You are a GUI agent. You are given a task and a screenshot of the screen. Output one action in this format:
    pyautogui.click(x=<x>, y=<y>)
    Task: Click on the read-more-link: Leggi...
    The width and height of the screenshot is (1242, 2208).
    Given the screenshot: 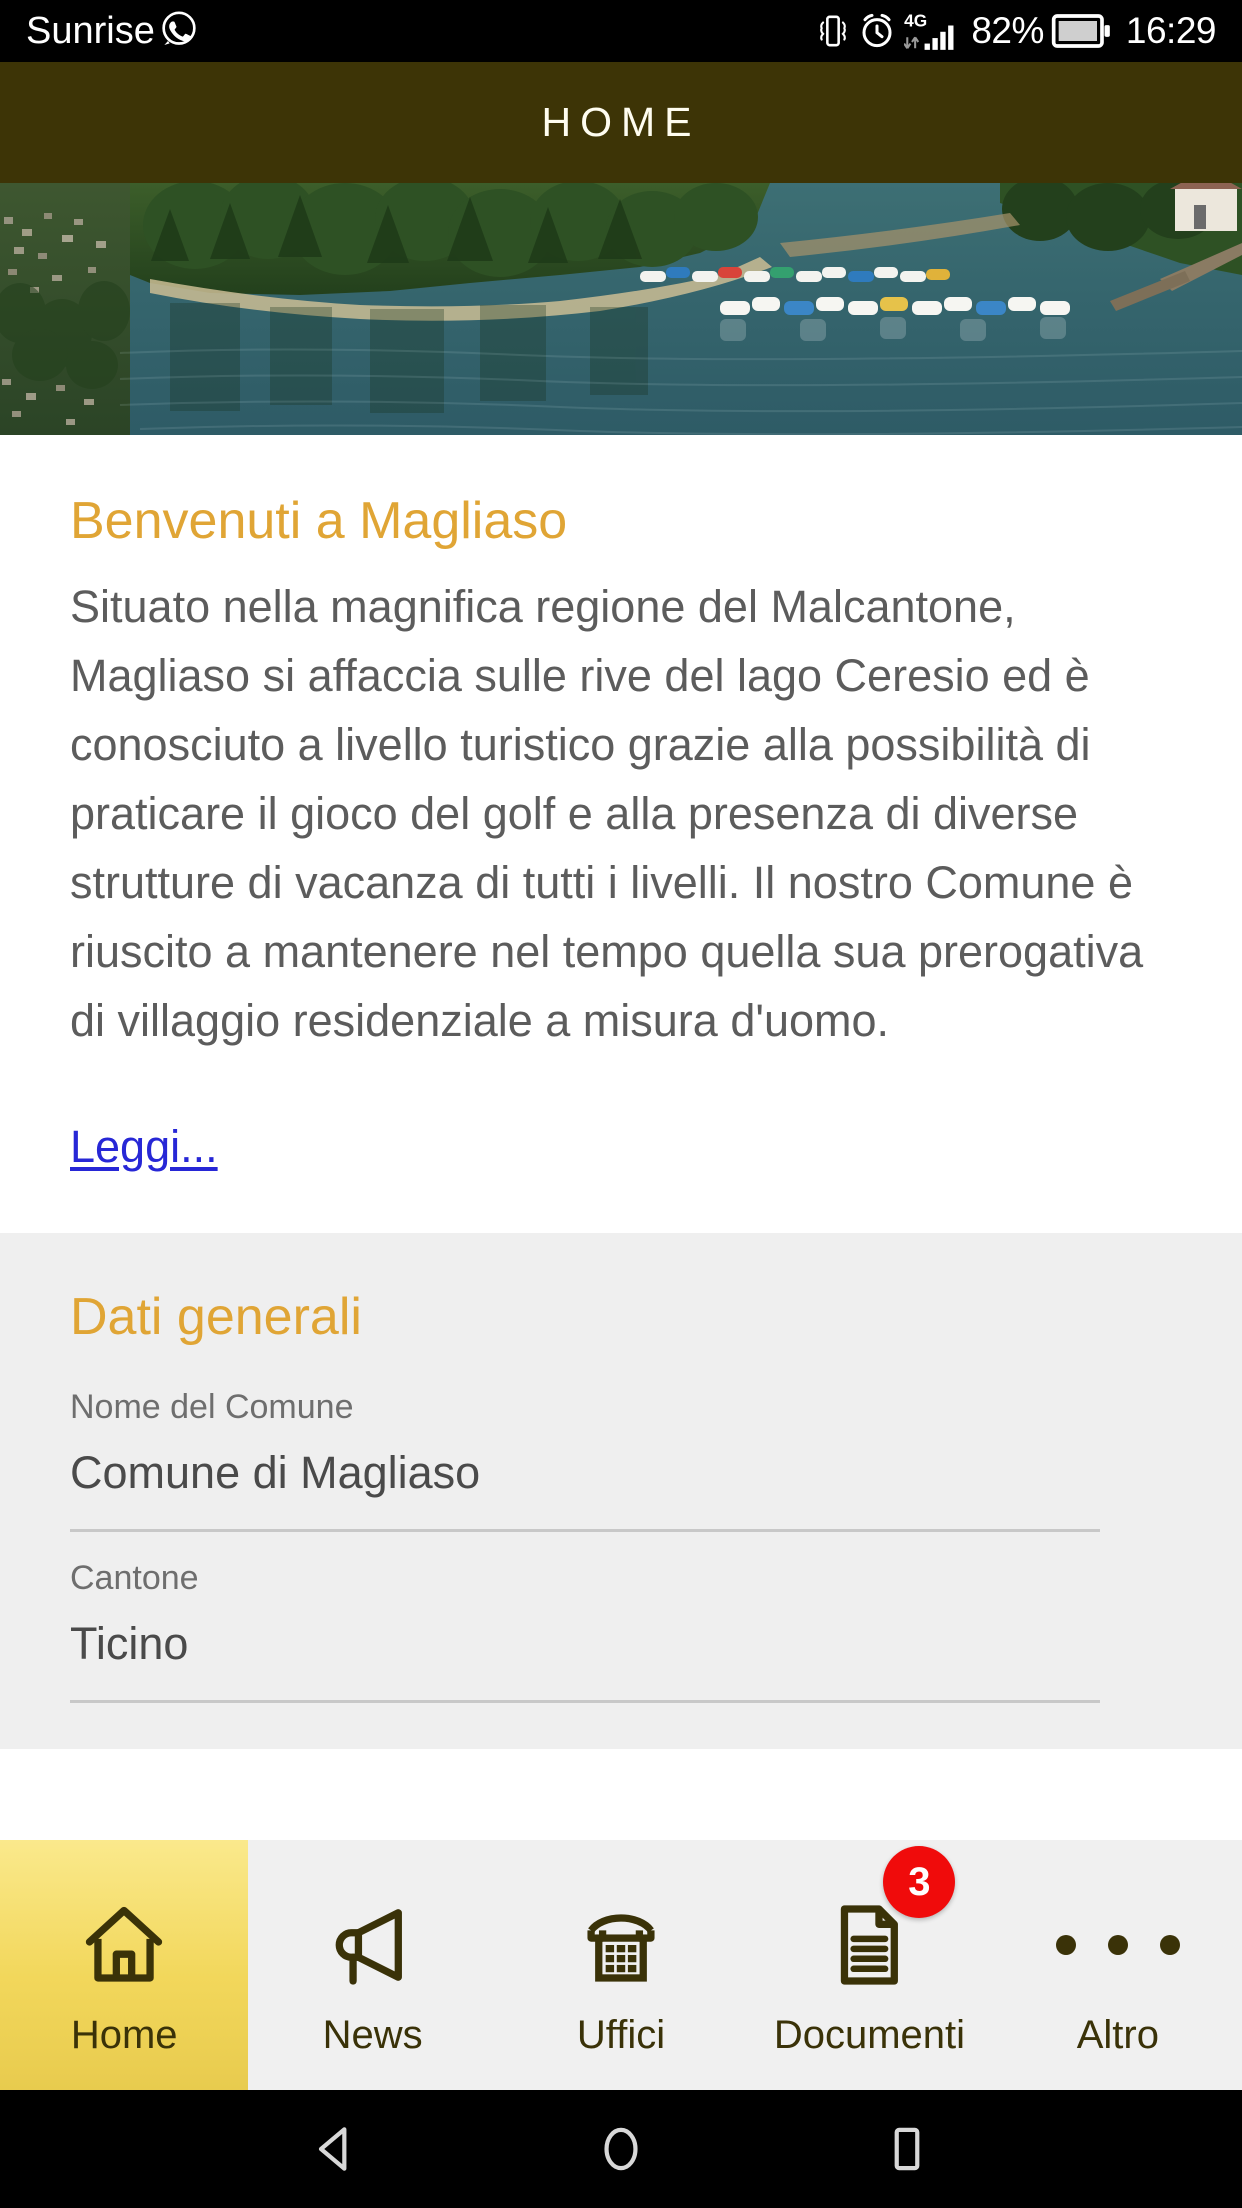 What is the action you would take?
    pyautogui.click(x=144, y=1147)
    